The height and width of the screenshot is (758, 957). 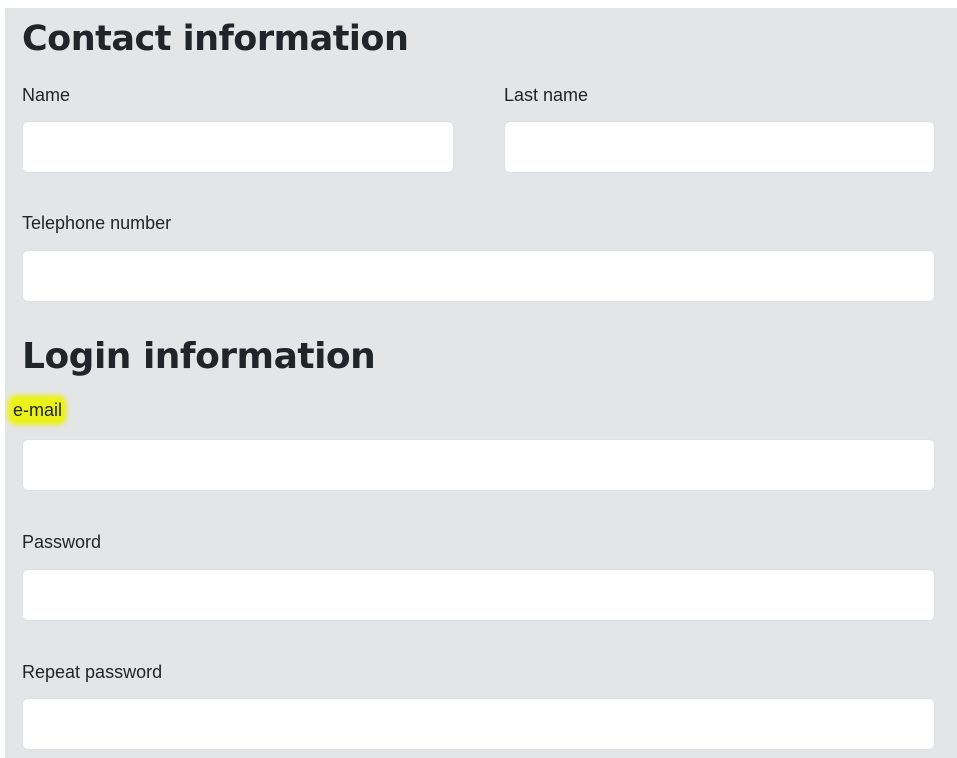 What do you see at coordinates (62, 542) in the screenshot?
I see `password-label: Password` at bounding box center [62, 542].